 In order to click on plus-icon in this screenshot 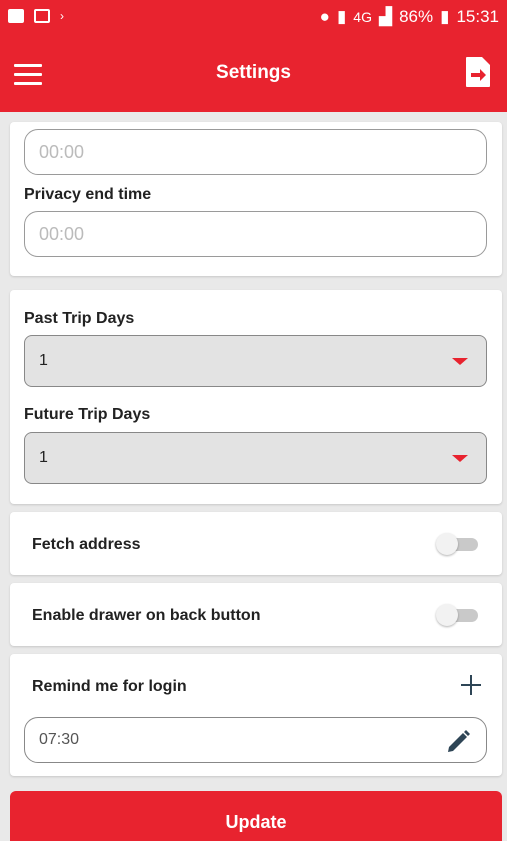, I will do `click(471, 685)`.